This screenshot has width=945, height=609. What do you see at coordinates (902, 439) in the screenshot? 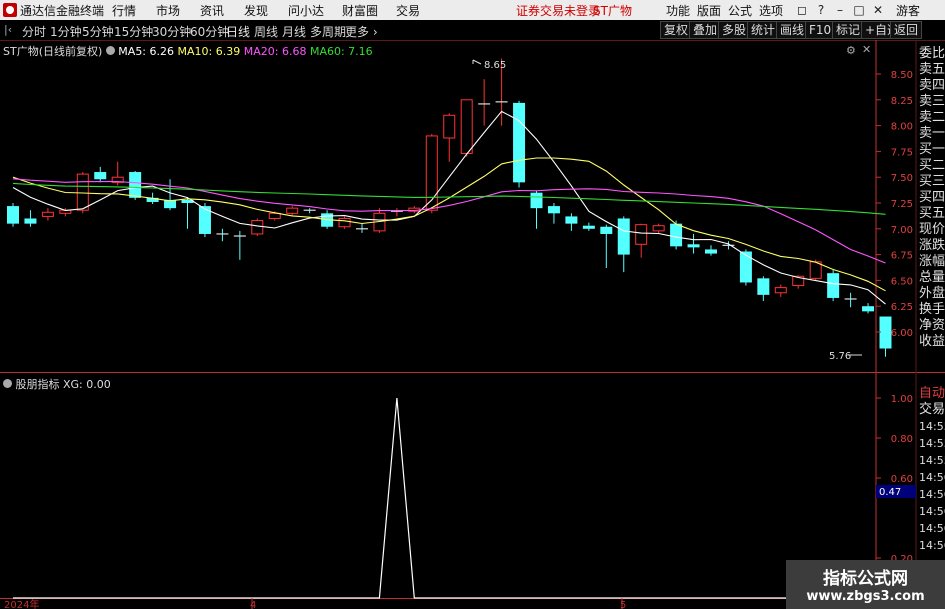
I see `indicator-tick-label: 0.80` at bounding box center [902, 439].